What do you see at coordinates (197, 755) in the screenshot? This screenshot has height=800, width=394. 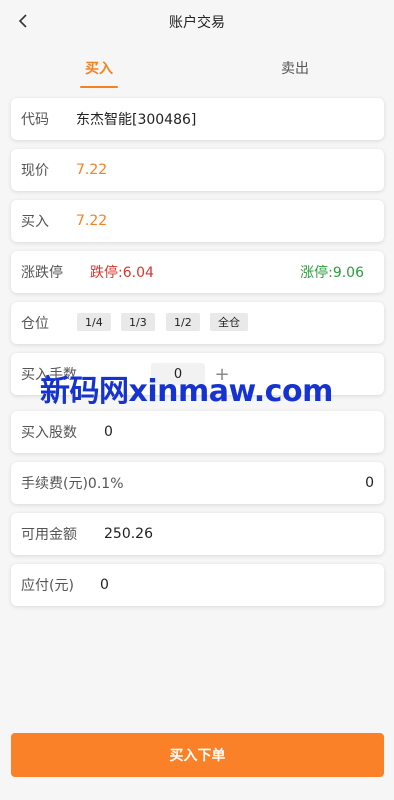 I see `submit-buy-button: 买入下单` at bounding box center [197, 755].